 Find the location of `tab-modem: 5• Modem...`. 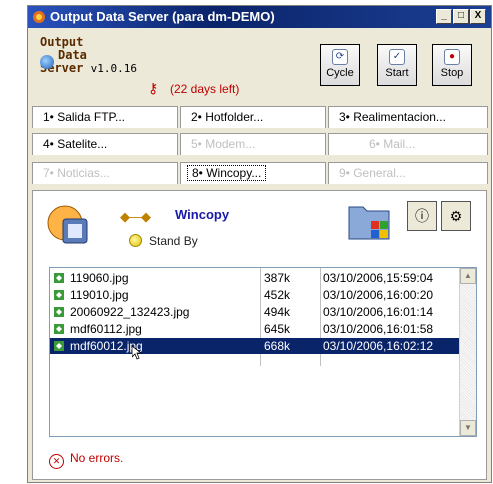

tab-modem: 5• Modem... is located at coordinates (253, 144).